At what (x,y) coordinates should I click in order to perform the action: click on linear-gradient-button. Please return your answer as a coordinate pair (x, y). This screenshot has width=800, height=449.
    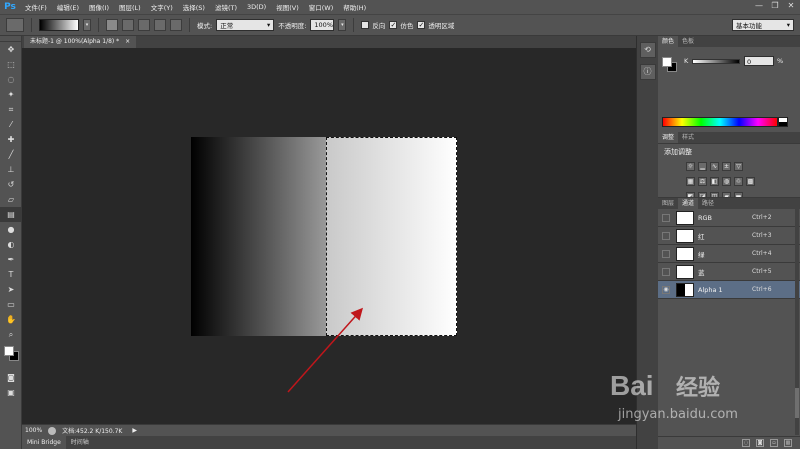
    Looking at the image, I should click on (112, 25).